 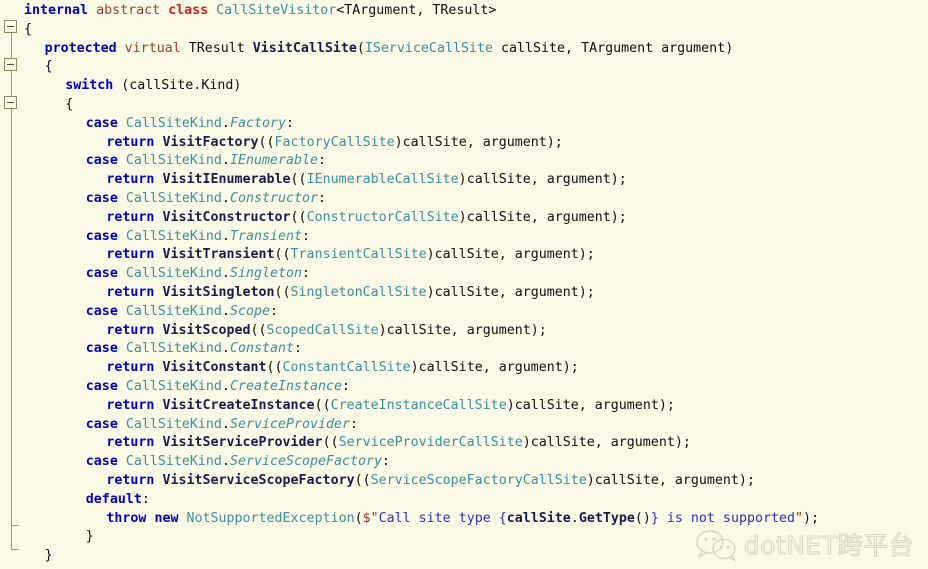 I want to click on code-token: GetType, so click(x=606, y=518).